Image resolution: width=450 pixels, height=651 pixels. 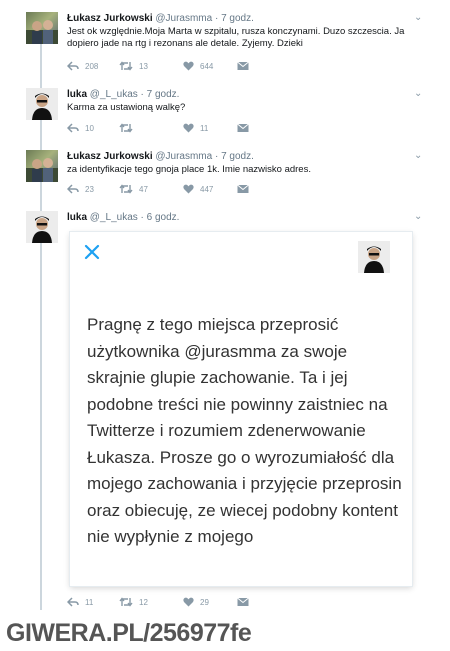 What do you see at coordinates (89, 602) in the screenshot?
I see `reply-count: 11` at bounding box center [89, 602].